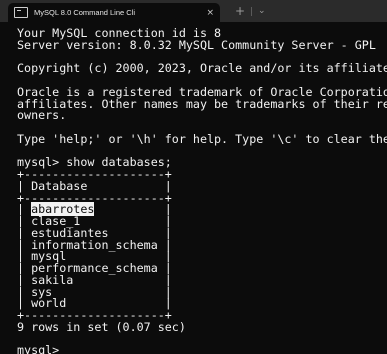  I want to click on close-icon: ×, so click(210, 13).